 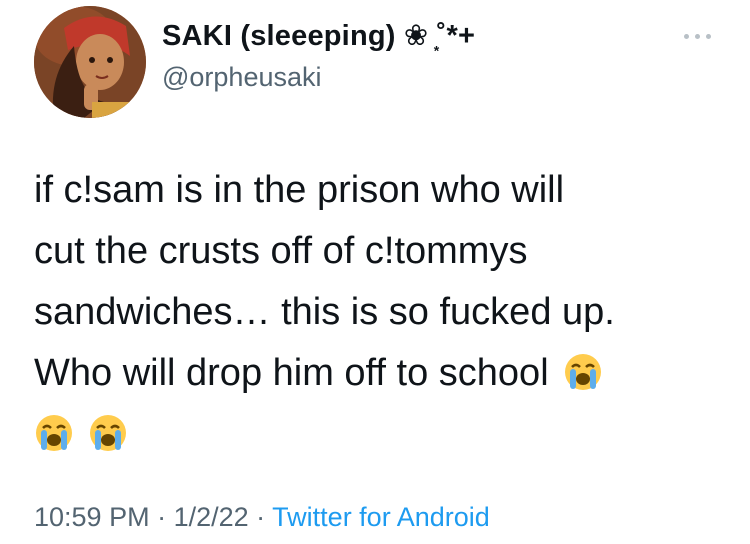 I want to click on avatar, so click(x=90, y=62).